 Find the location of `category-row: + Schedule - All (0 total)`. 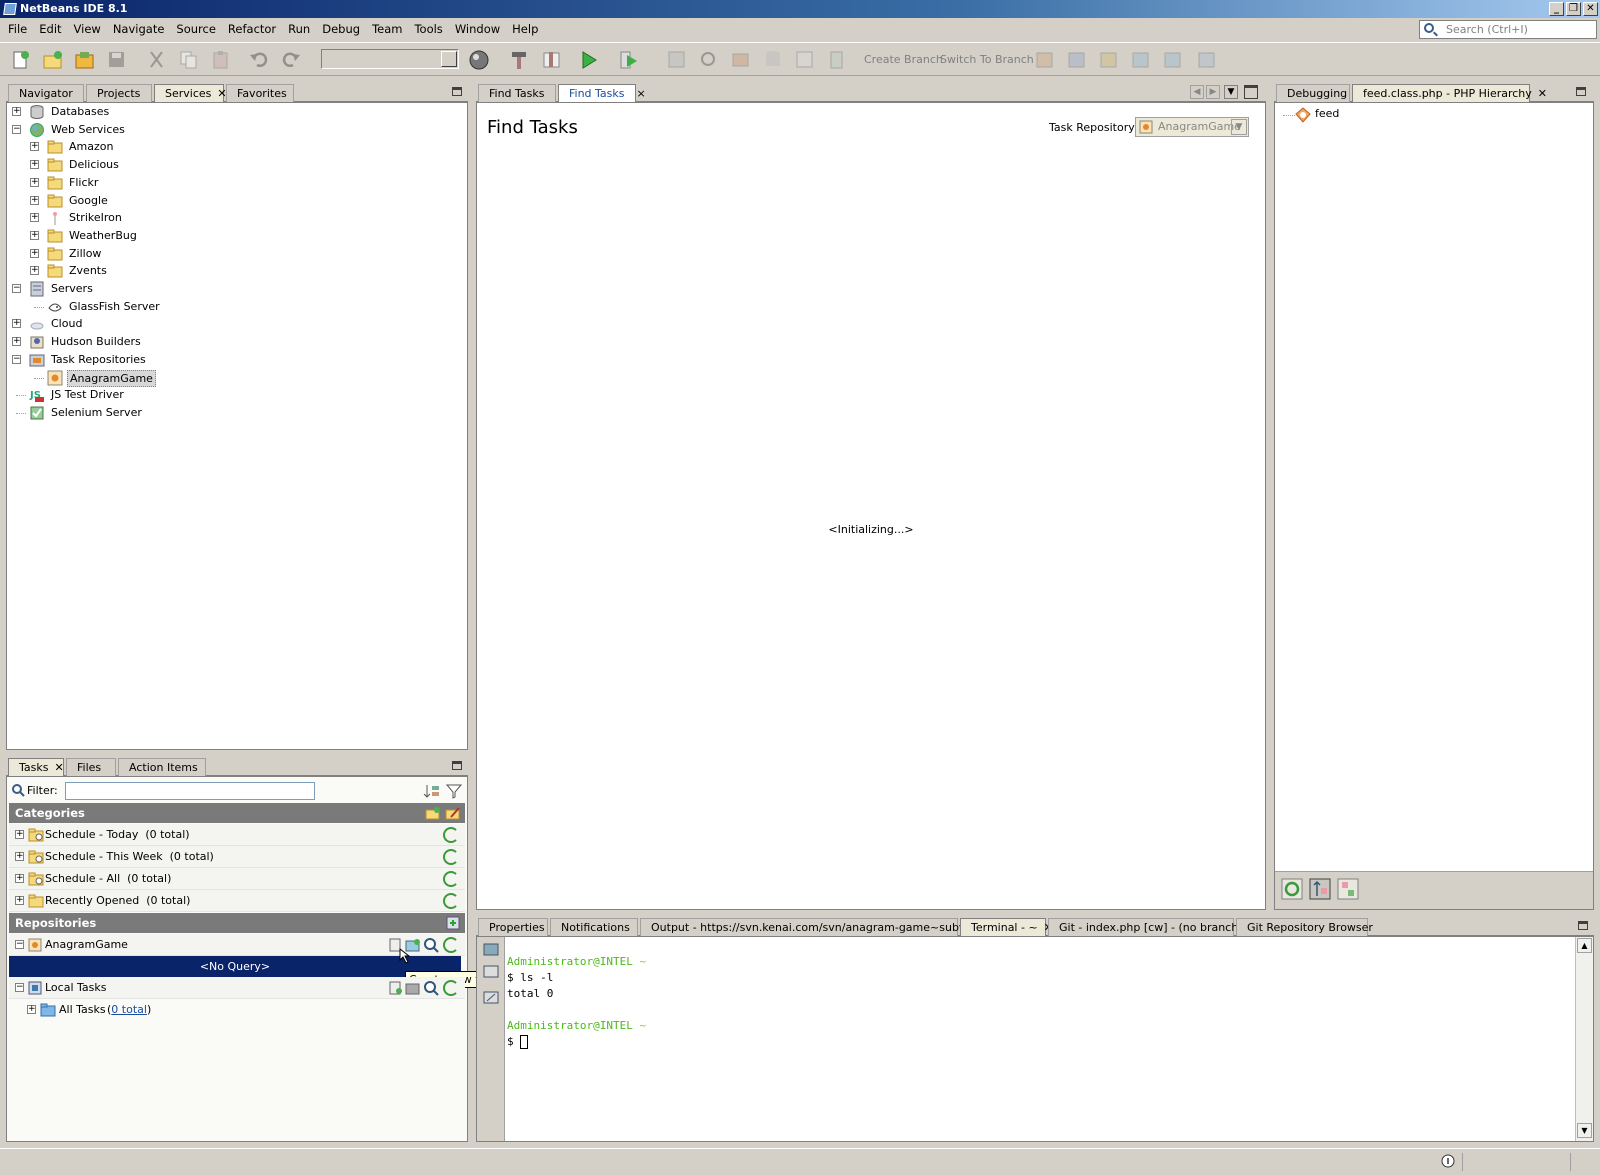

category-row: + Schedule - All (0 total) is located at coordinates (237, 879).